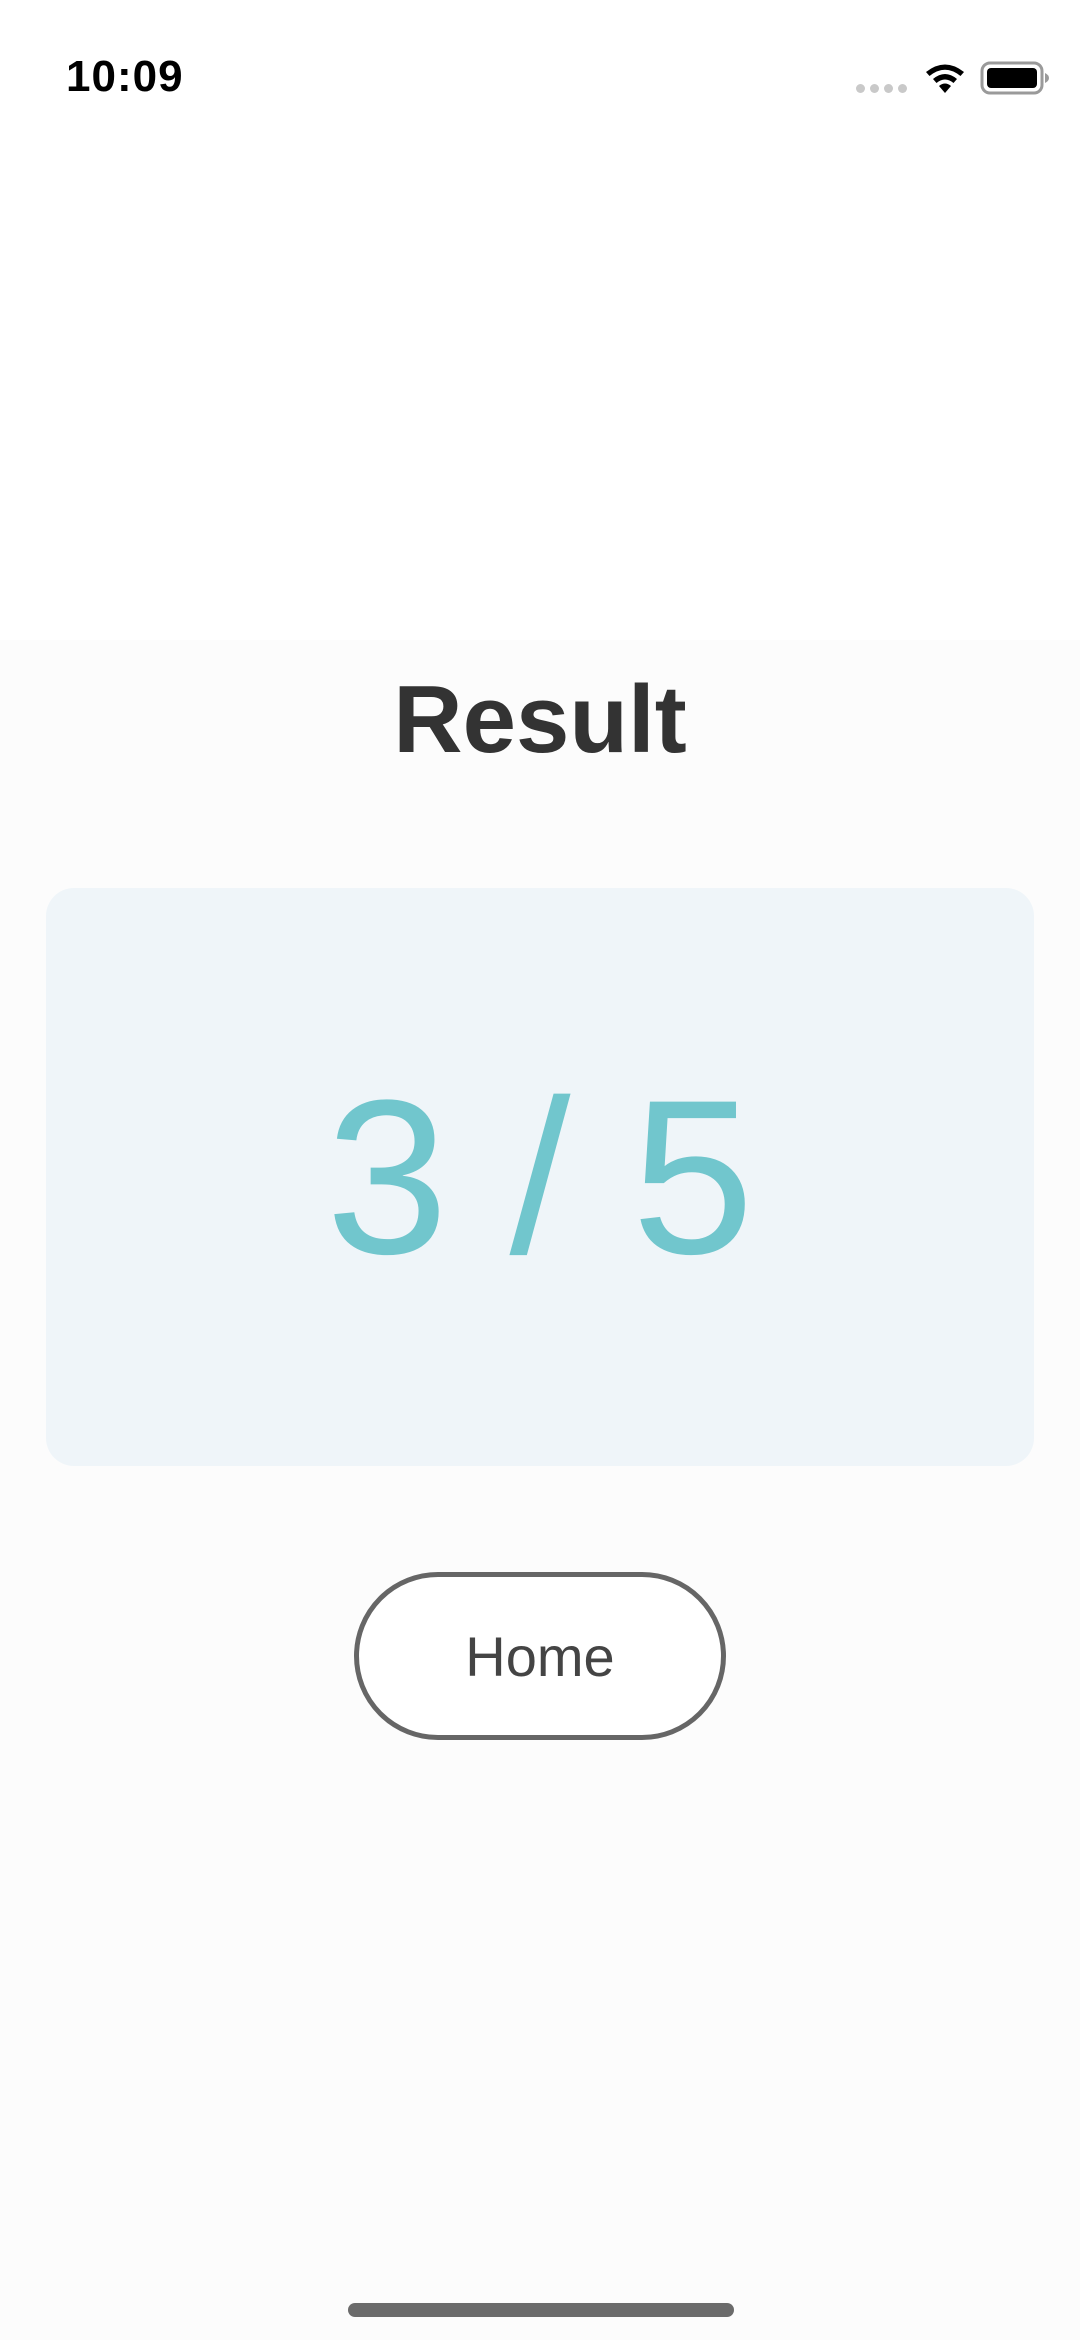 This screenshot has width=1080, height=2340. What do you see at coordinates (125, 76) in the screenshot?
I see `status-time: 10:09` at bounding box center [125, 76].